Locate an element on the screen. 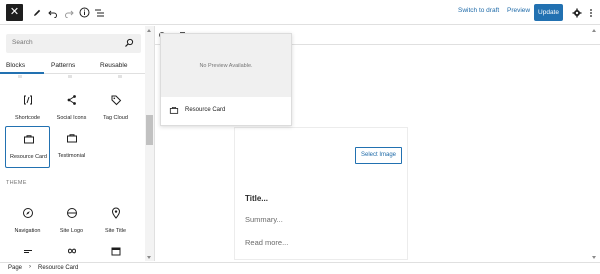  undo-icon is located at coordinates (53, 12).